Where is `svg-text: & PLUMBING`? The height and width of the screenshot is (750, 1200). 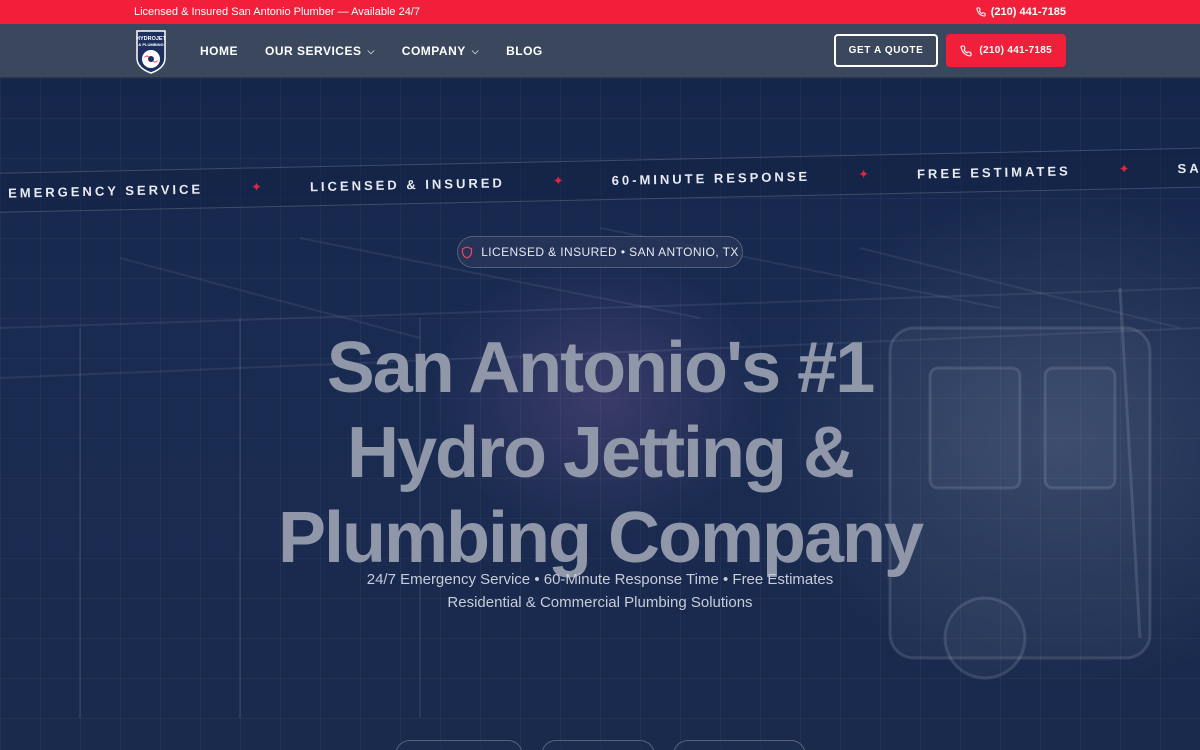
svg-text: & PLUMBING is located at coordinates (150, 44).